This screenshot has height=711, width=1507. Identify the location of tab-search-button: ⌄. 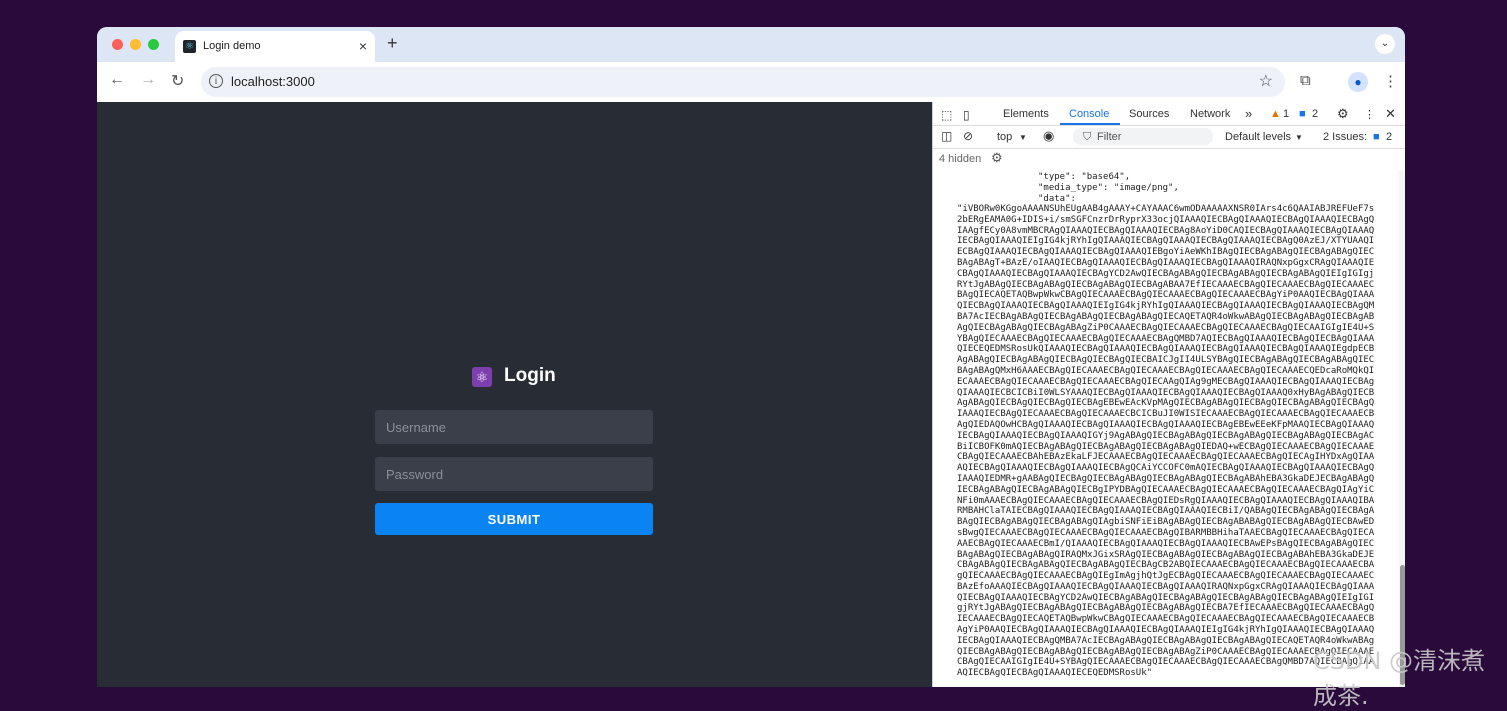
(1385, 44).